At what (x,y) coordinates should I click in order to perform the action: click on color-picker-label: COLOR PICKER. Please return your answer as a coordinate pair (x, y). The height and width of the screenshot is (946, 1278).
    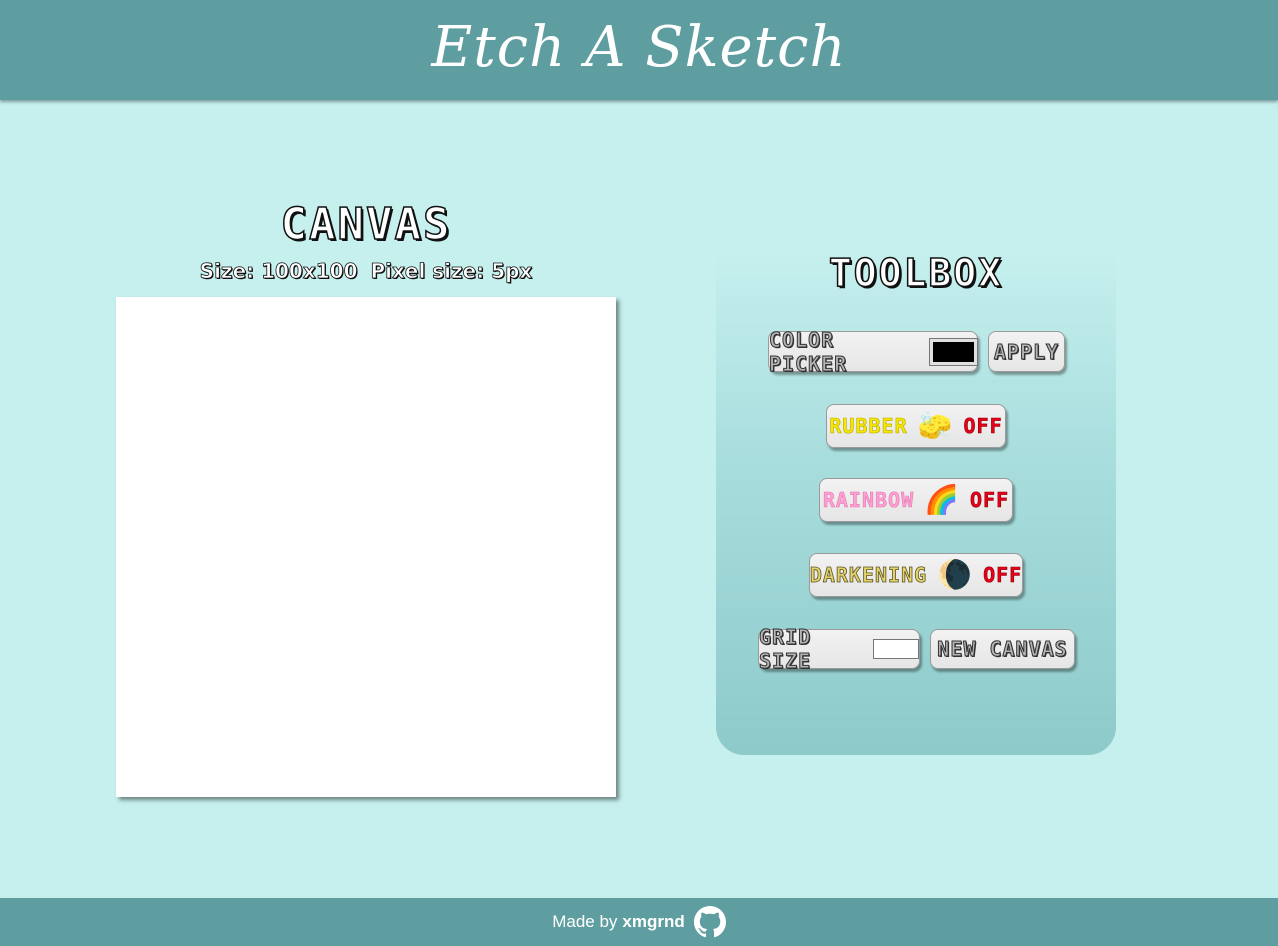
    Looking at the image, I should click on (808, 351).